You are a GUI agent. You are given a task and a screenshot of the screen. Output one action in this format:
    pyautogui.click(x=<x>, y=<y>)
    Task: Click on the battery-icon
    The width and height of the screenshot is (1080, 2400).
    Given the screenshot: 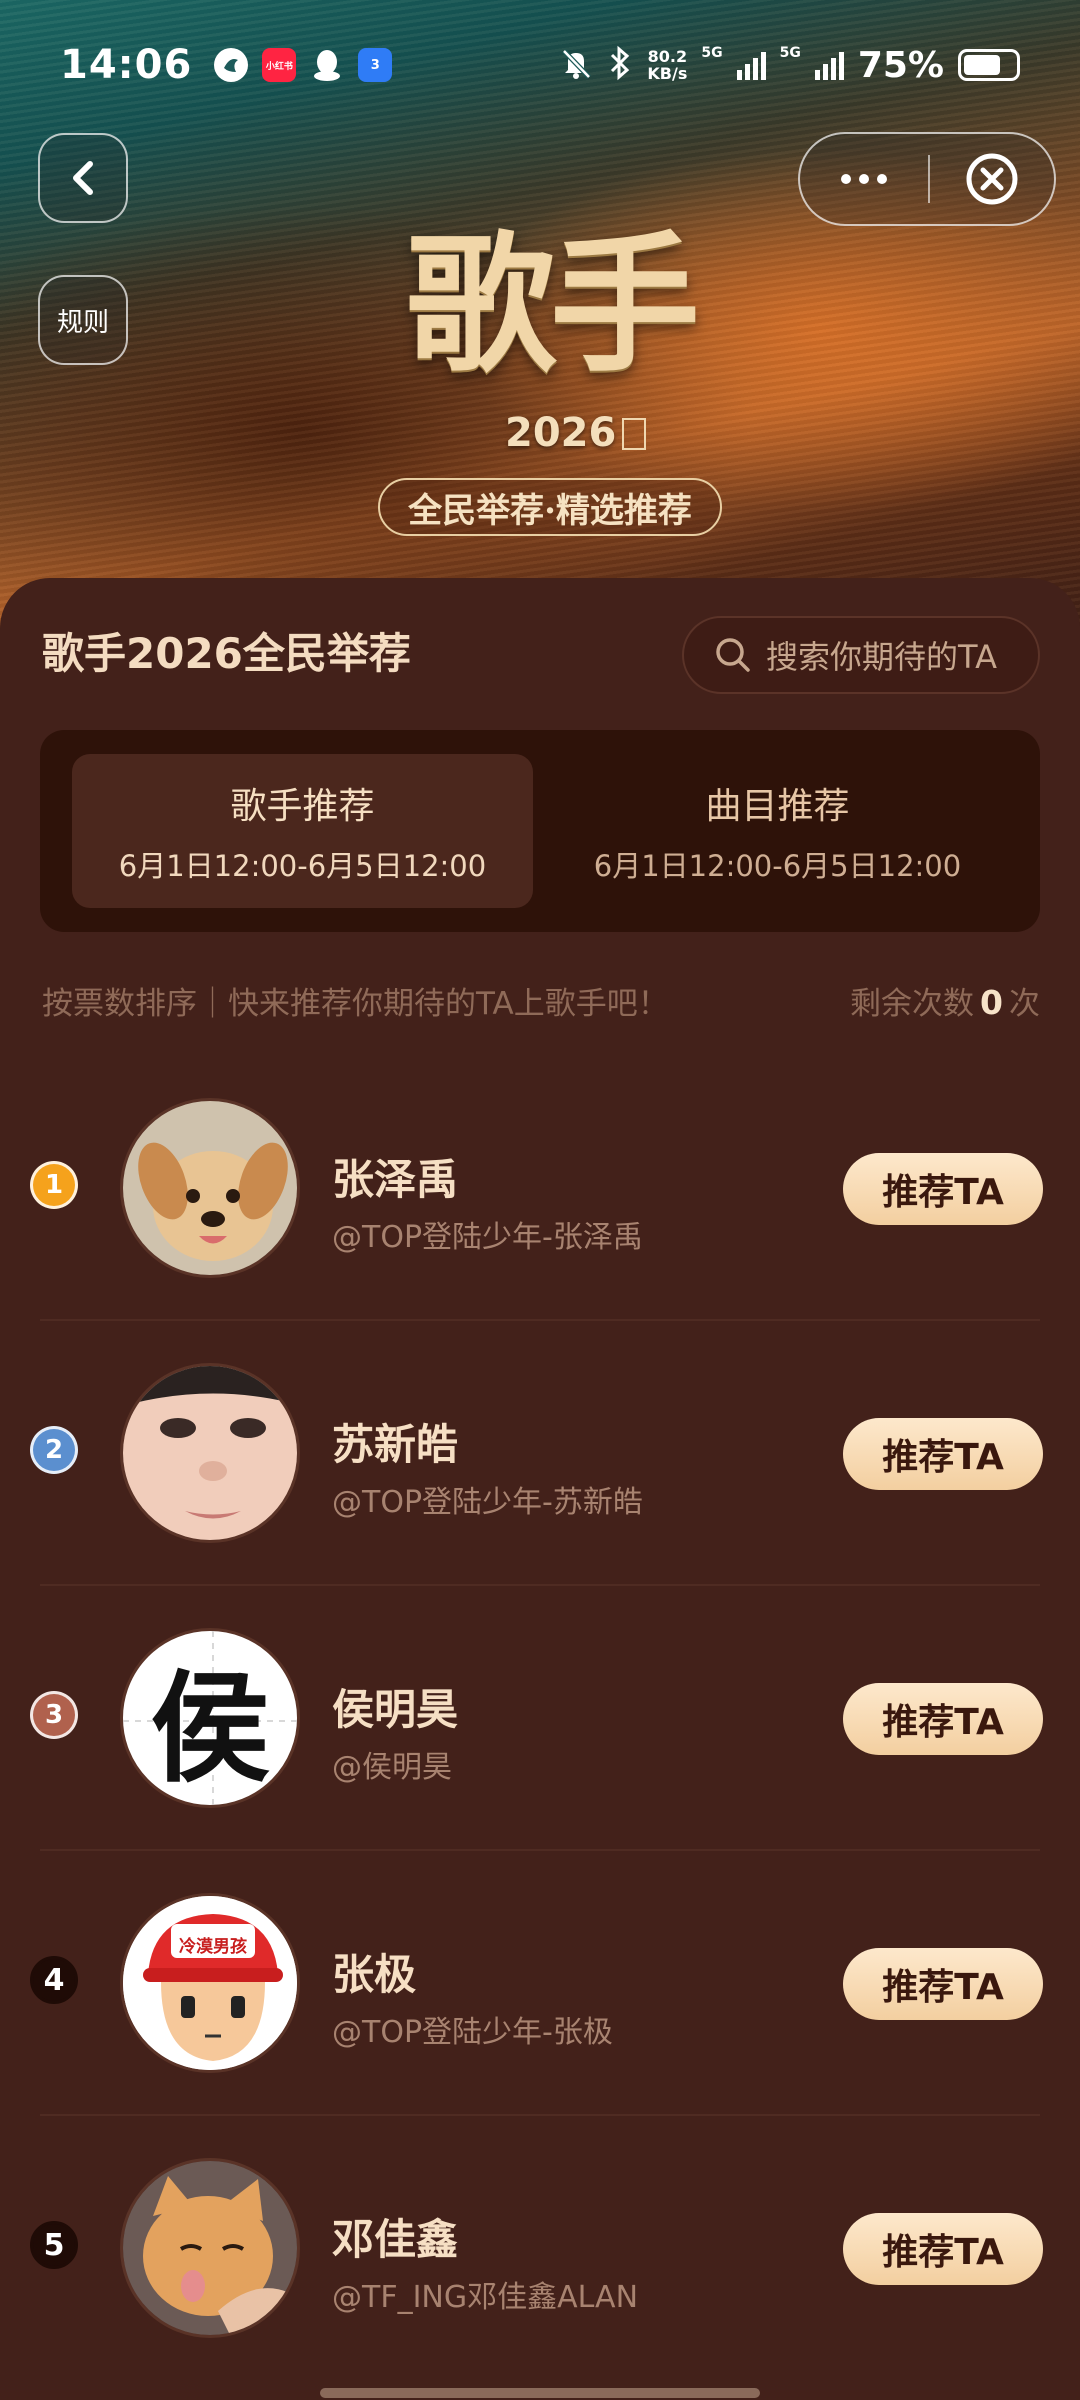 What is the action you would take?
    pyautogui.click(x=989, y=65)
    